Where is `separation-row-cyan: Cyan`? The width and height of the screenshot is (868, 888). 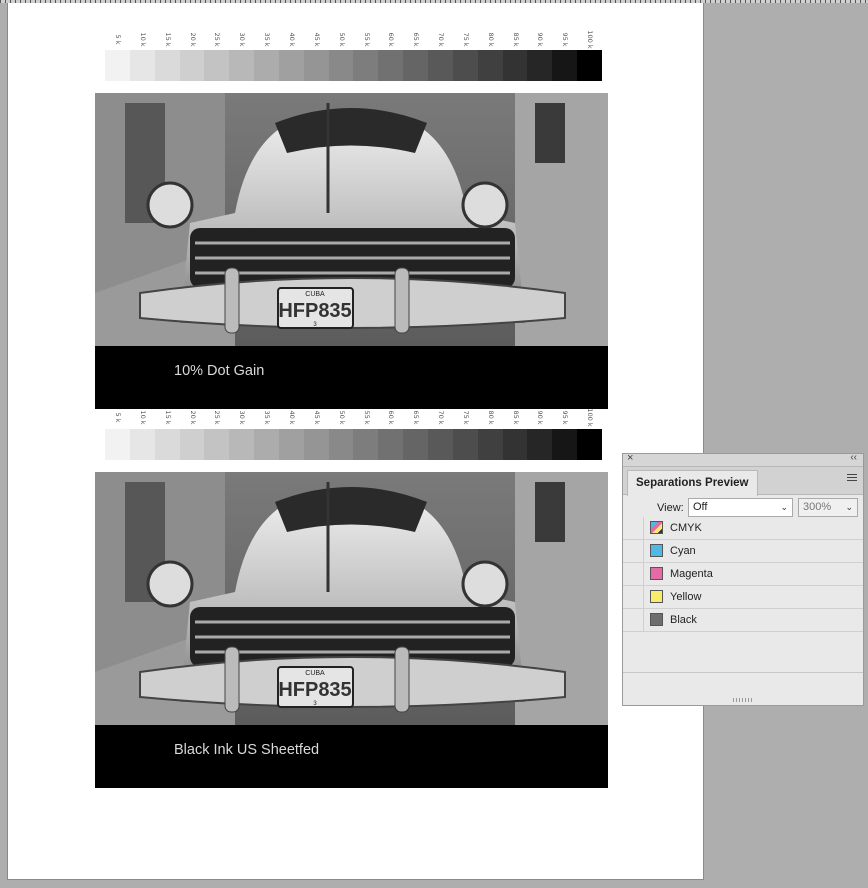 separation-row-cyan: Cyan is located at coordinates (743, 551).